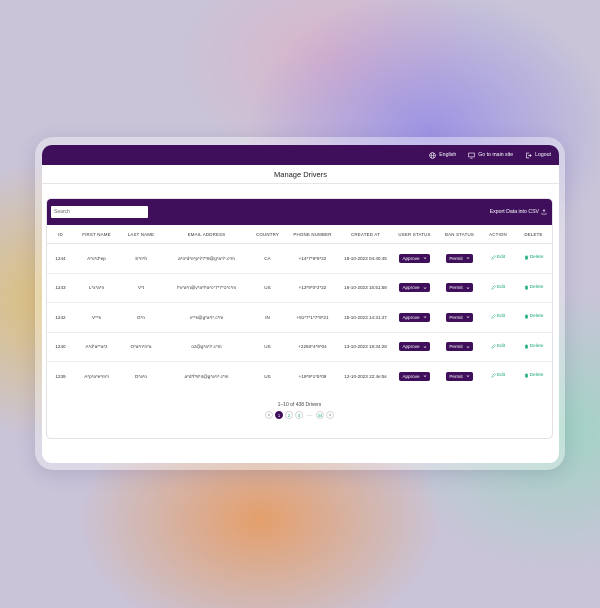 This screenshot has width=600, height=608. What do you see at coordinates (279, 415) in the screenshot?
I see `page-button: 1` at bounding box center [279, 415].